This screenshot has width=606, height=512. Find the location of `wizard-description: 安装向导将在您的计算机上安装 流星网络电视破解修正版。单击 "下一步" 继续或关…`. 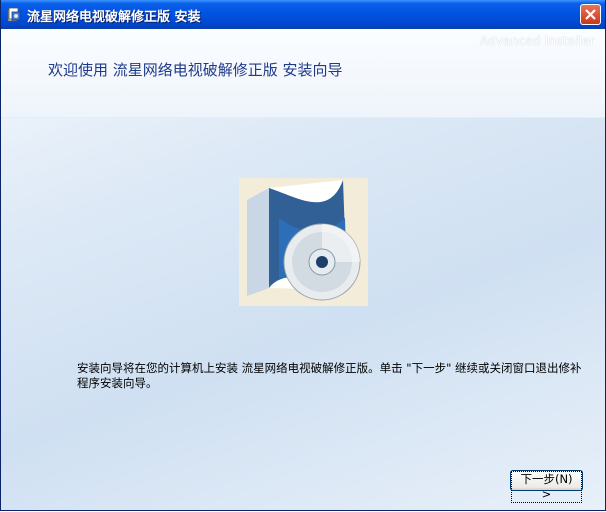

wizard-description: 安装向导将在您的计算机上安装 流星网络电视破解修正版。单击 "下一步" 继续或关… is located at coordinates (329, 375).